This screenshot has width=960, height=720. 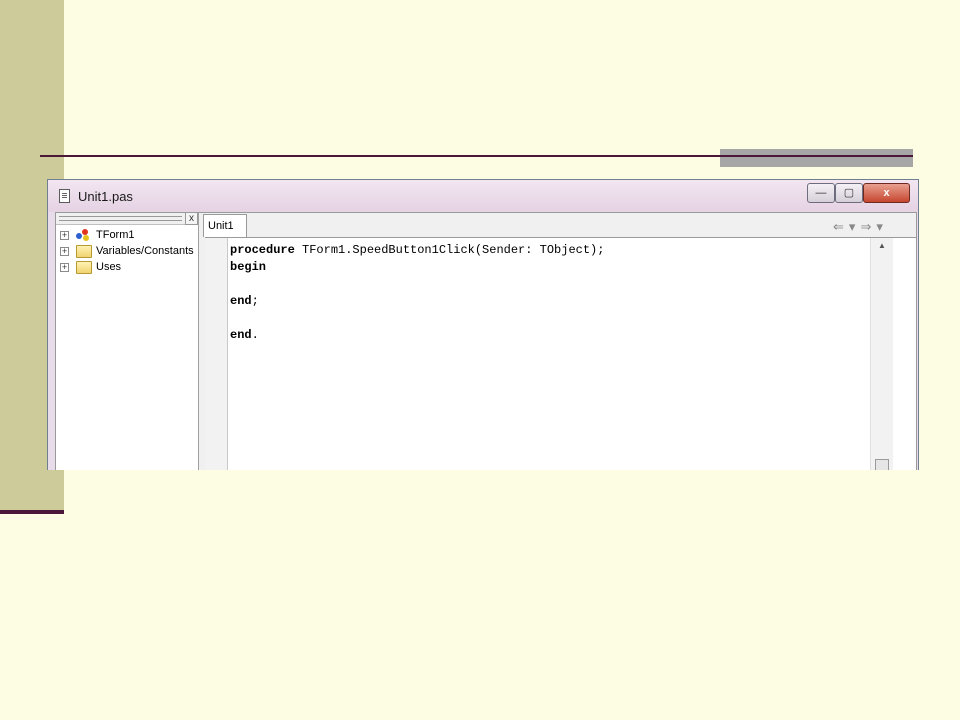 I want to click on code-line: begin, so click(x=248, y=267).